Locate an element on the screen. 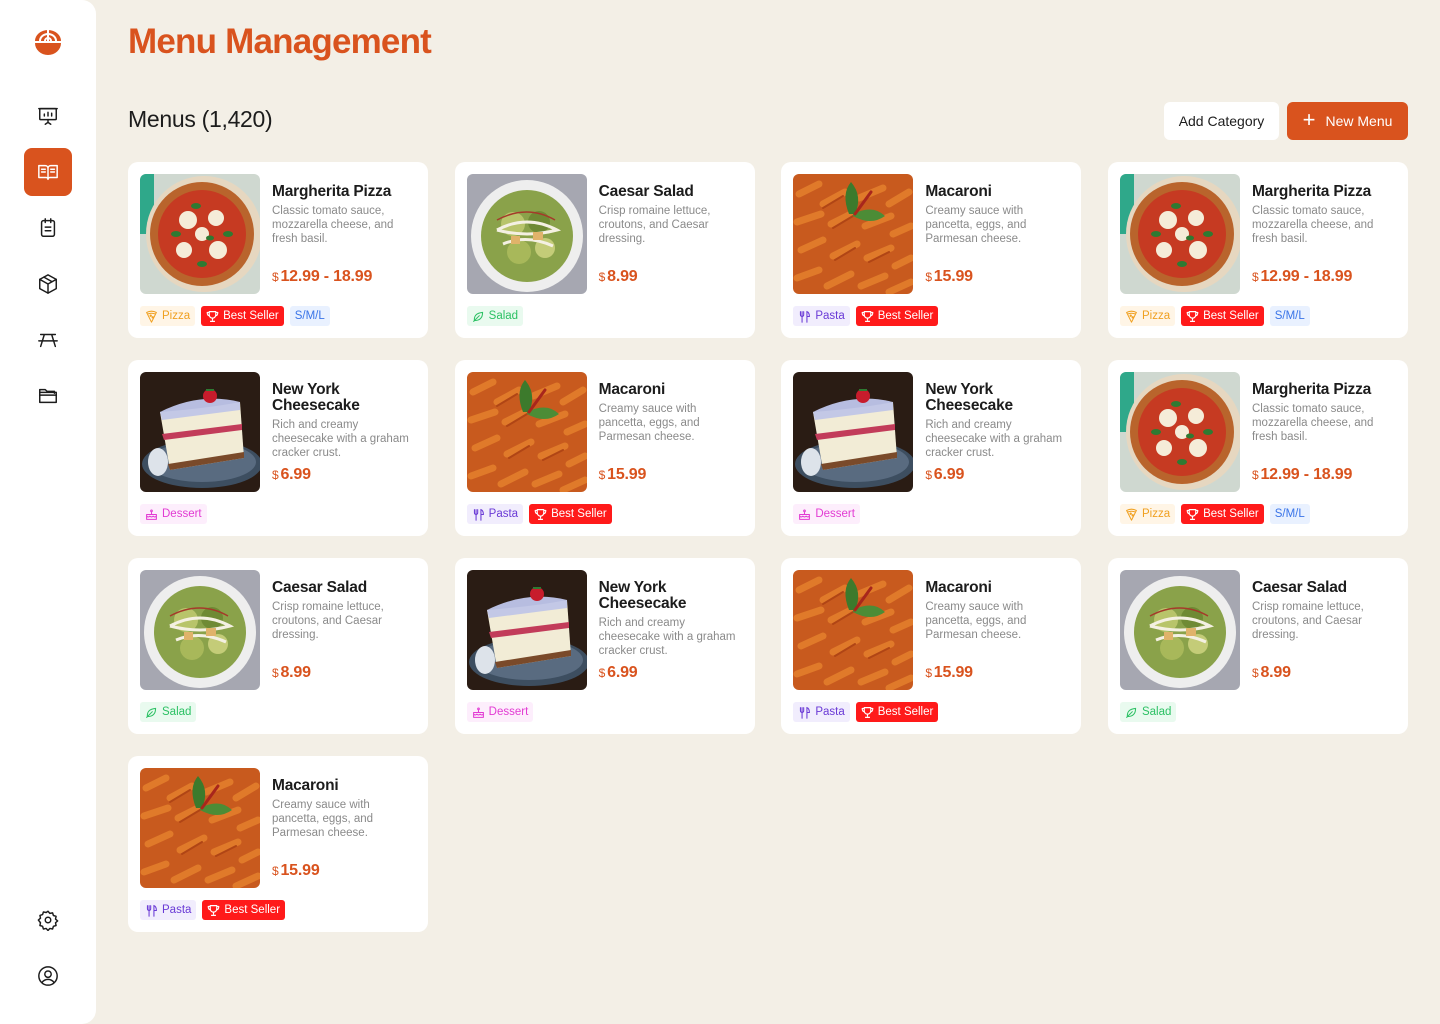 The width and height of the screenshot is (1440, 1024). tag-best: Best Seller is located at coordinates (897, 712).